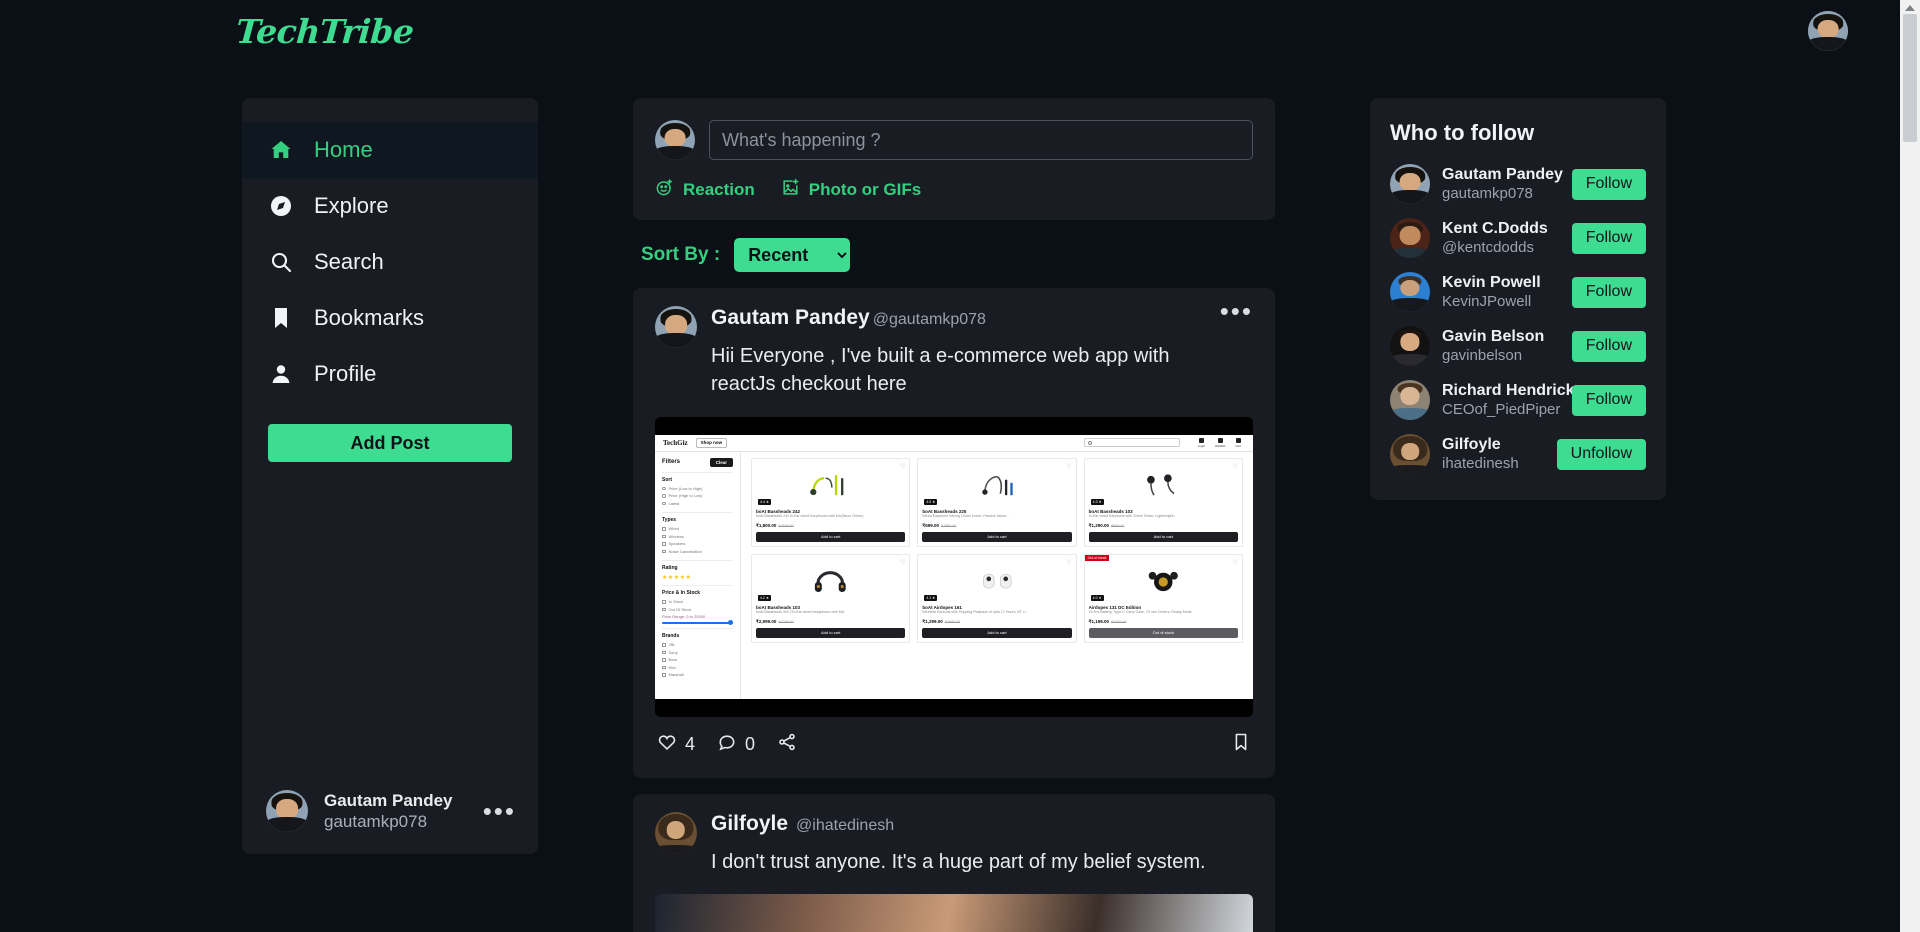 The height and width of the screenshot is (932, 1920). I want to click on post-menu-icon: •••, so click(1236, 311).